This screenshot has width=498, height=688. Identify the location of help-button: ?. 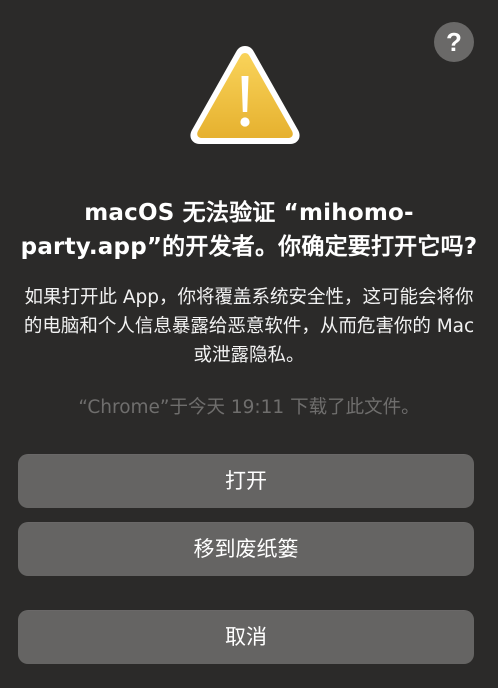
(454, 42).